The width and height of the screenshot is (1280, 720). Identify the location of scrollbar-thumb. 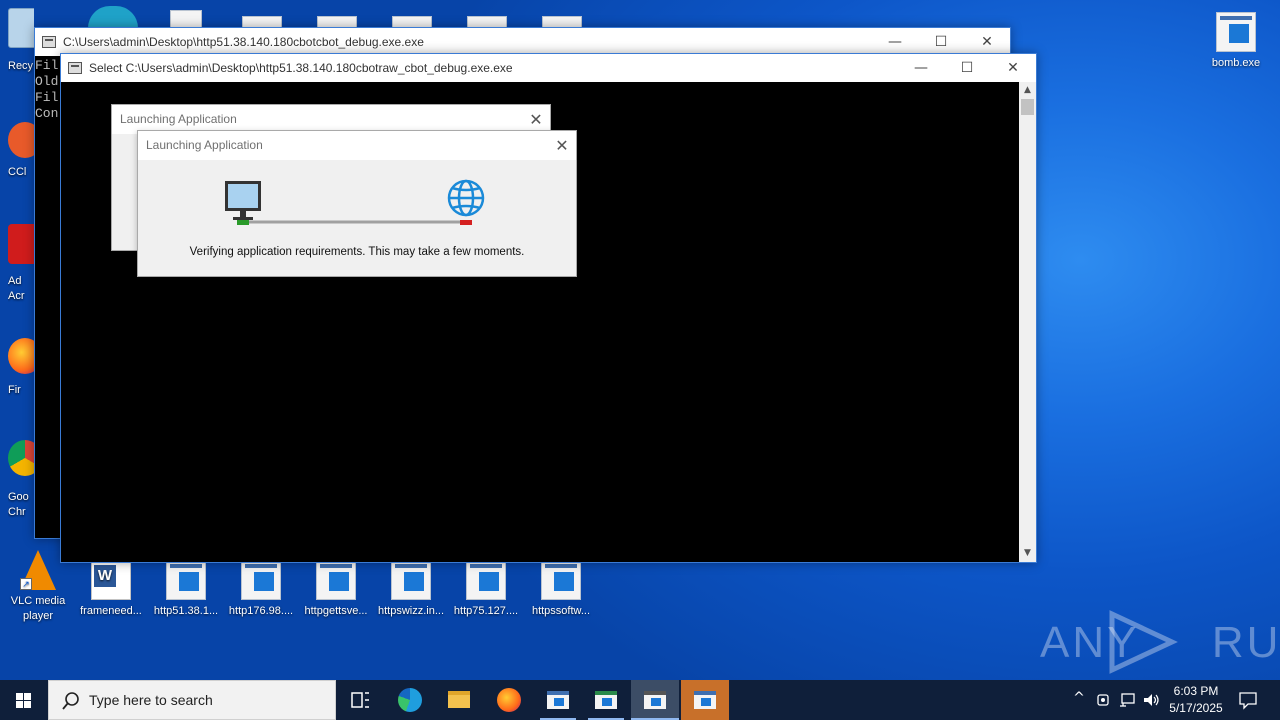
(1027, 107).